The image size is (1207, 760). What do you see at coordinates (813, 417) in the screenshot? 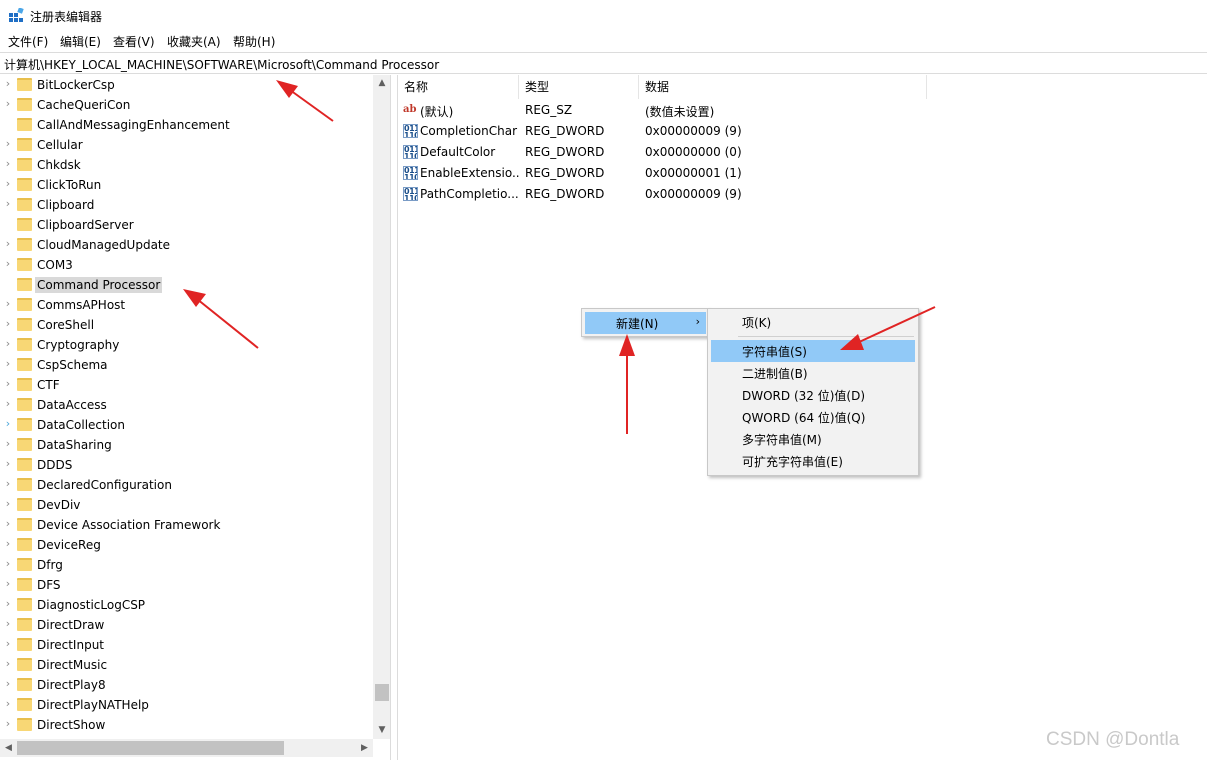
I see `menu-item-qword-value: QWORD (64 位)值(Q)` at bounding box center [813, 417].